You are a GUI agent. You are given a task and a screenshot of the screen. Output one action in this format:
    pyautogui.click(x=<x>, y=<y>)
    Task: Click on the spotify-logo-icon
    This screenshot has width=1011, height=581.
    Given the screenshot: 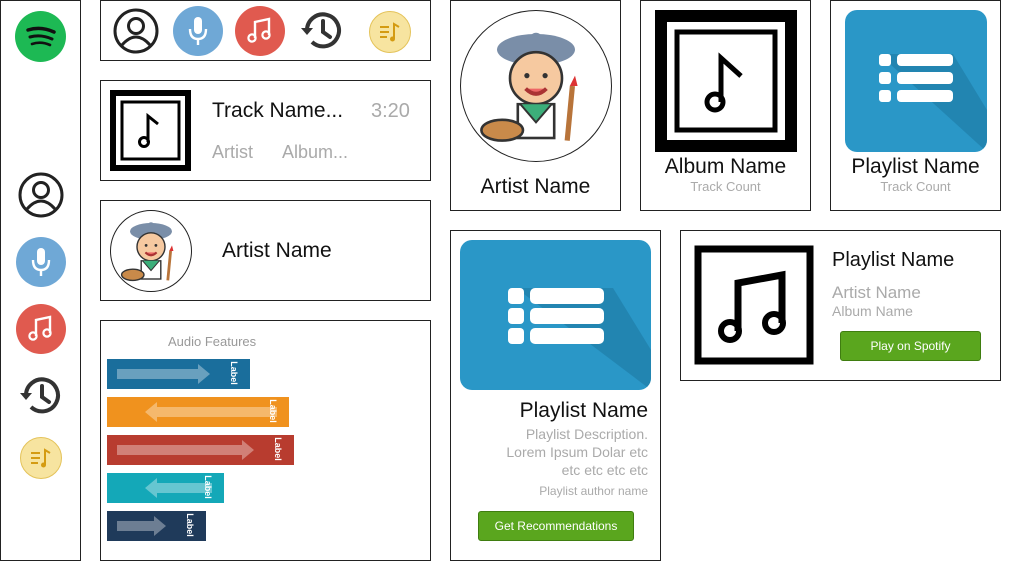 What is the action you would take?
    pyautogui.click(x=40, y=36)
    